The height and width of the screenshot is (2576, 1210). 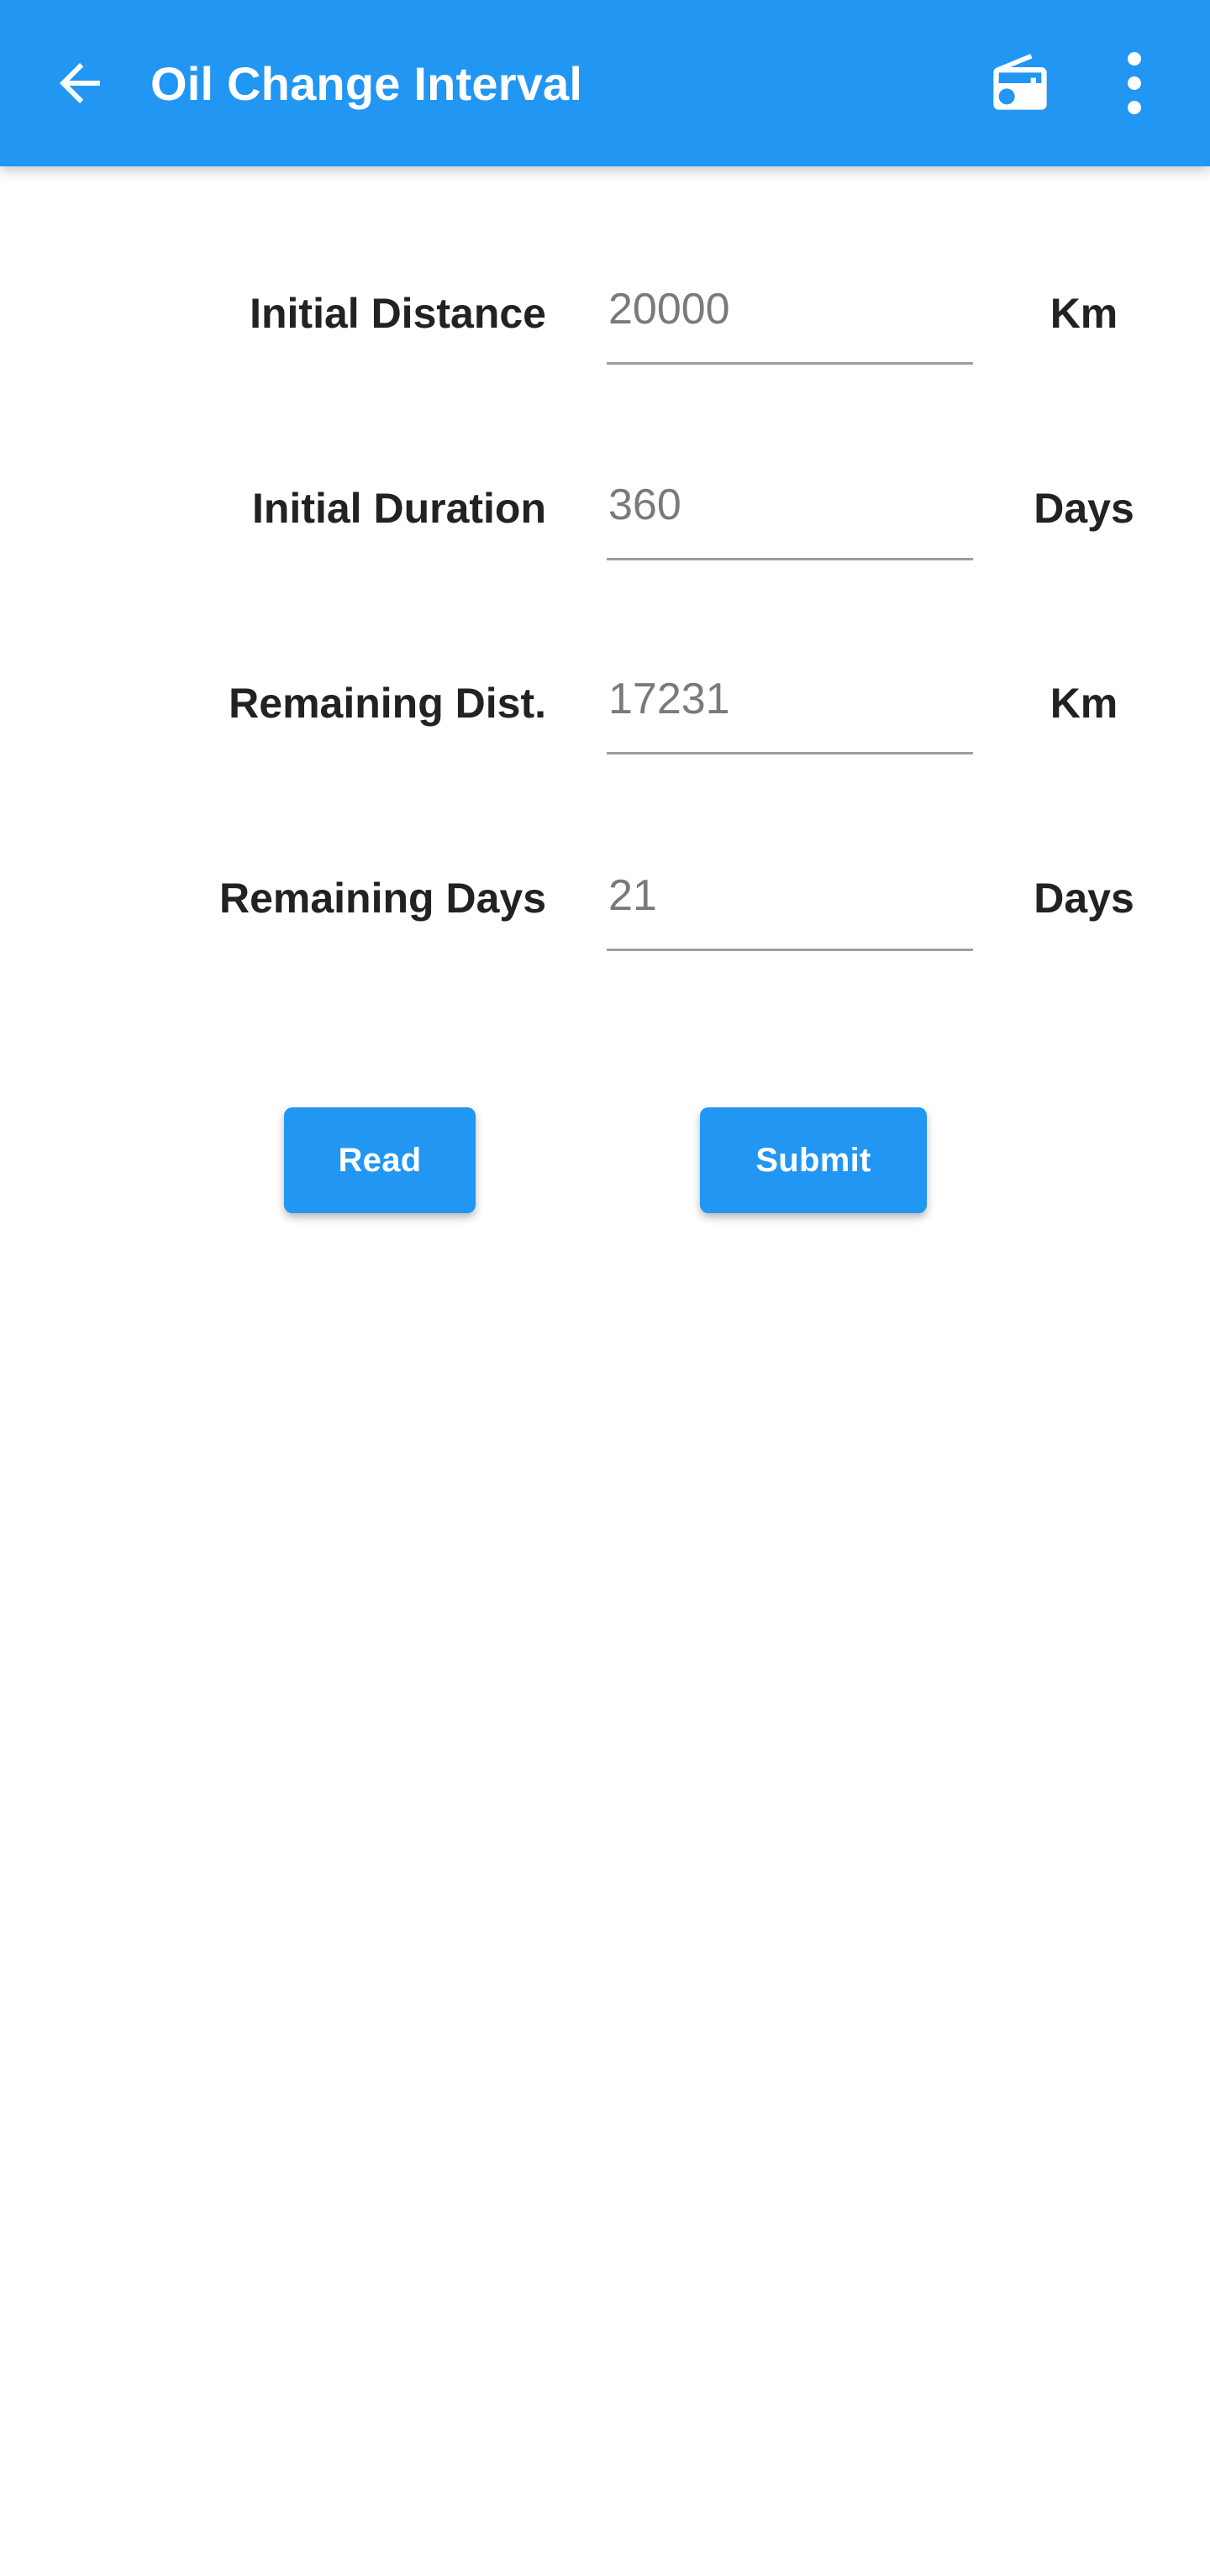 What do you see at coordinates (382, 898) in the screenshot?
I see `label-remaining-days: Remaining Days` at bounding box center [382, 898].